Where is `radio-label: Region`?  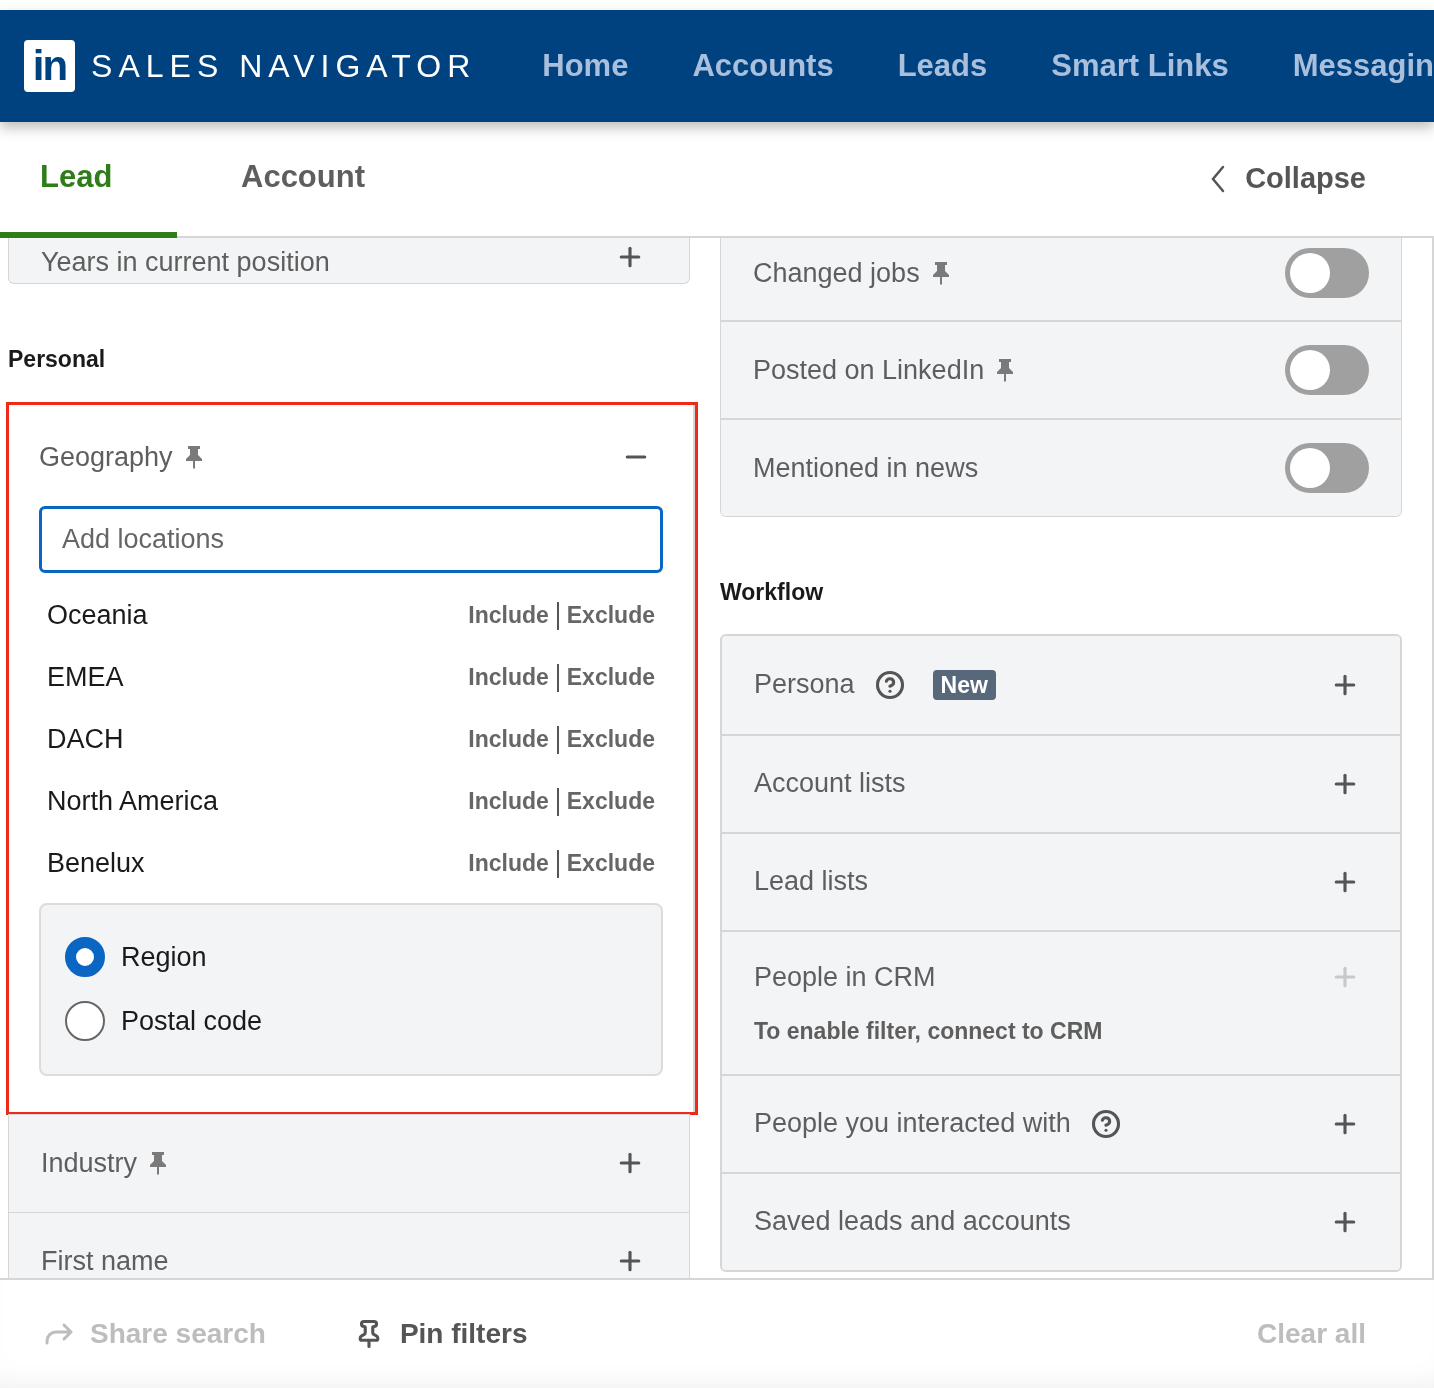 radio-label: Region is located at coordinates (164, 957).